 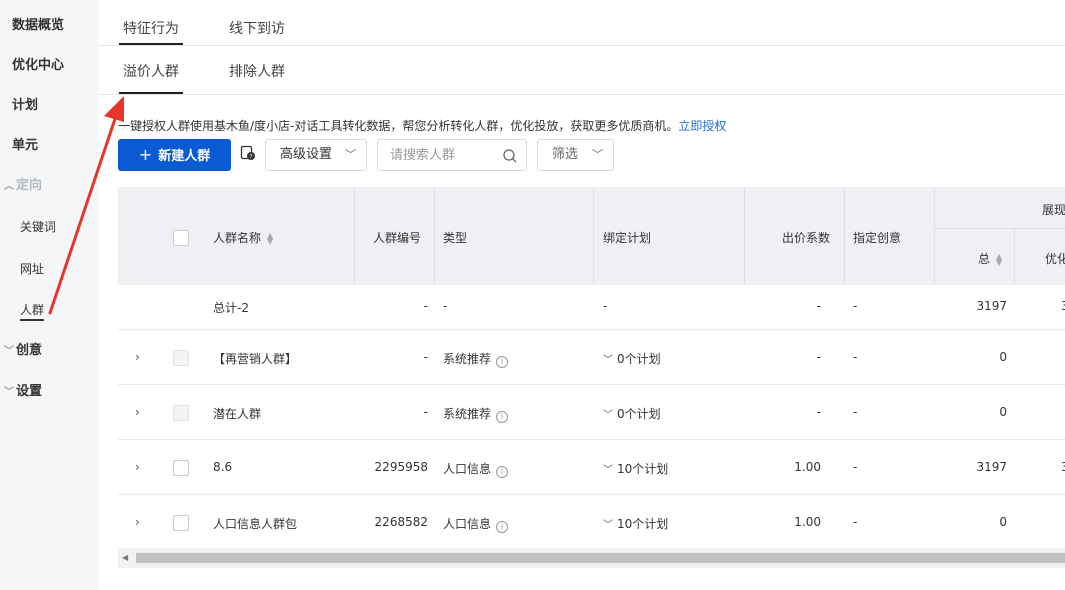 What do you see at coordinates (702, 126) in the screenshot?
I see `authorize-link: 立即授权` at bounding box center [702, 126].